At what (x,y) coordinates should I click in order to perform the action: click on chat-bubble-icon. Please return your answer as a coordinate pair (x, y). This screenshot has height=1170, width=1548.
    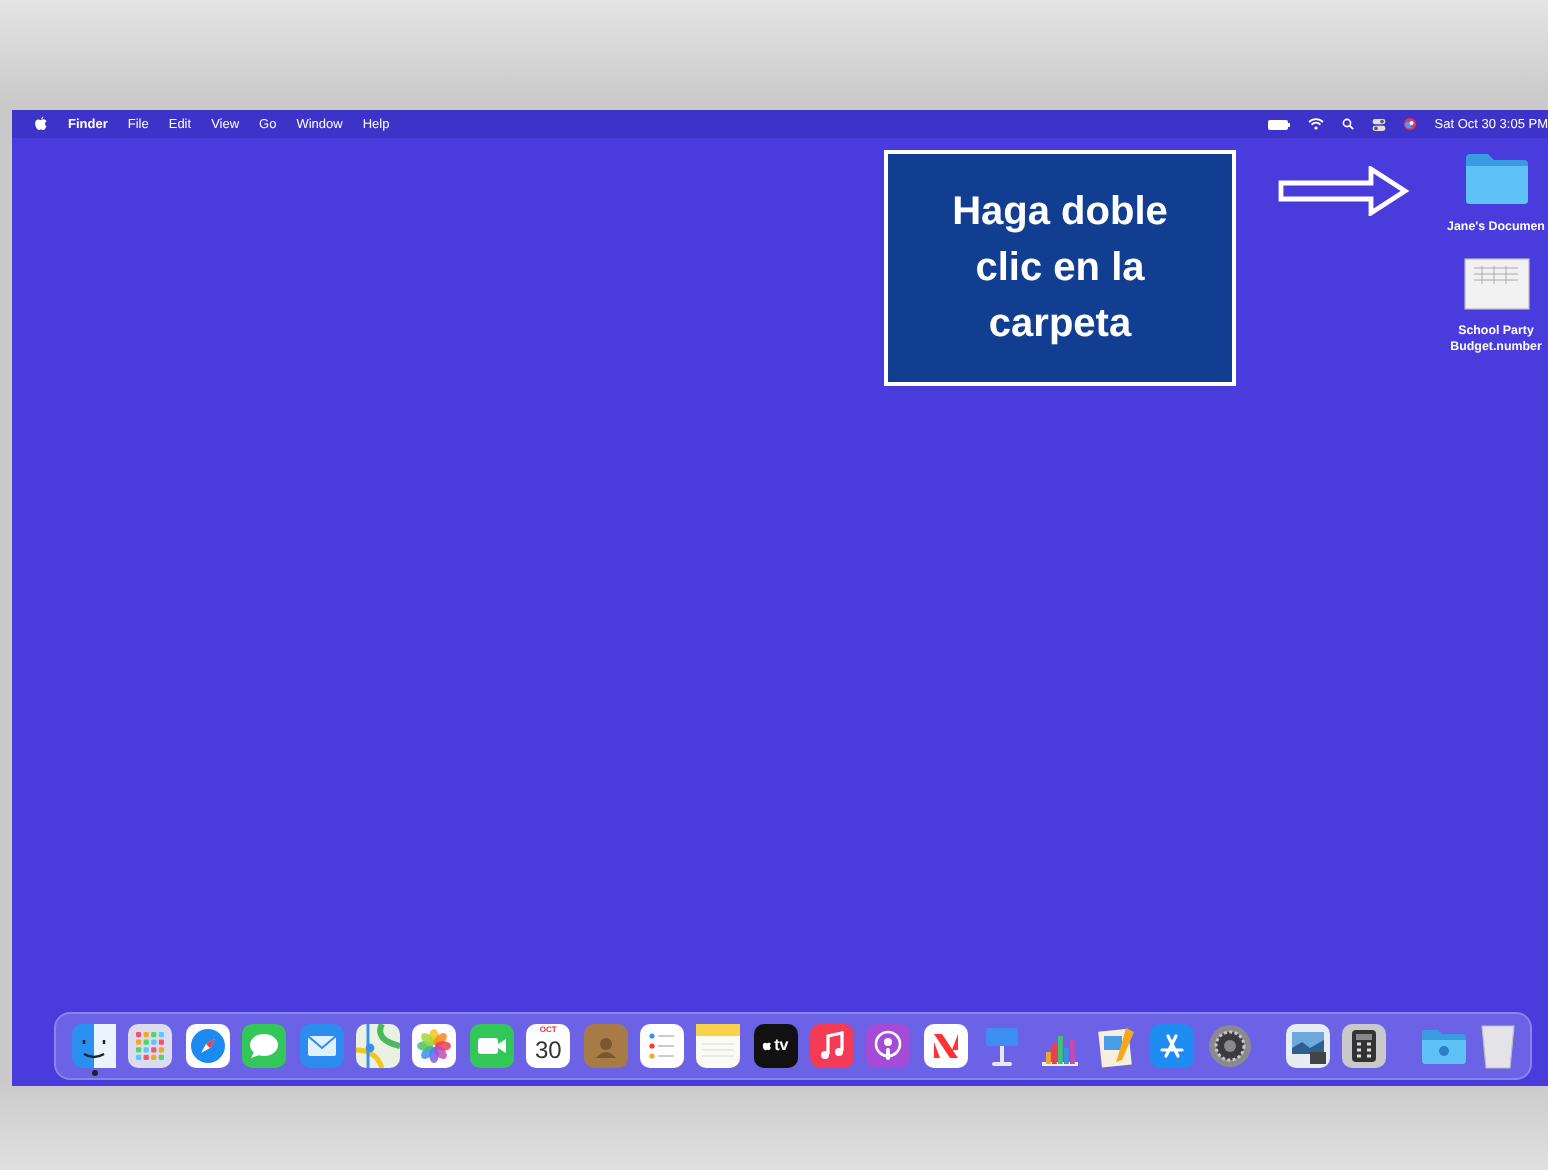
    Looking at the image, I should click on (264, 1046).